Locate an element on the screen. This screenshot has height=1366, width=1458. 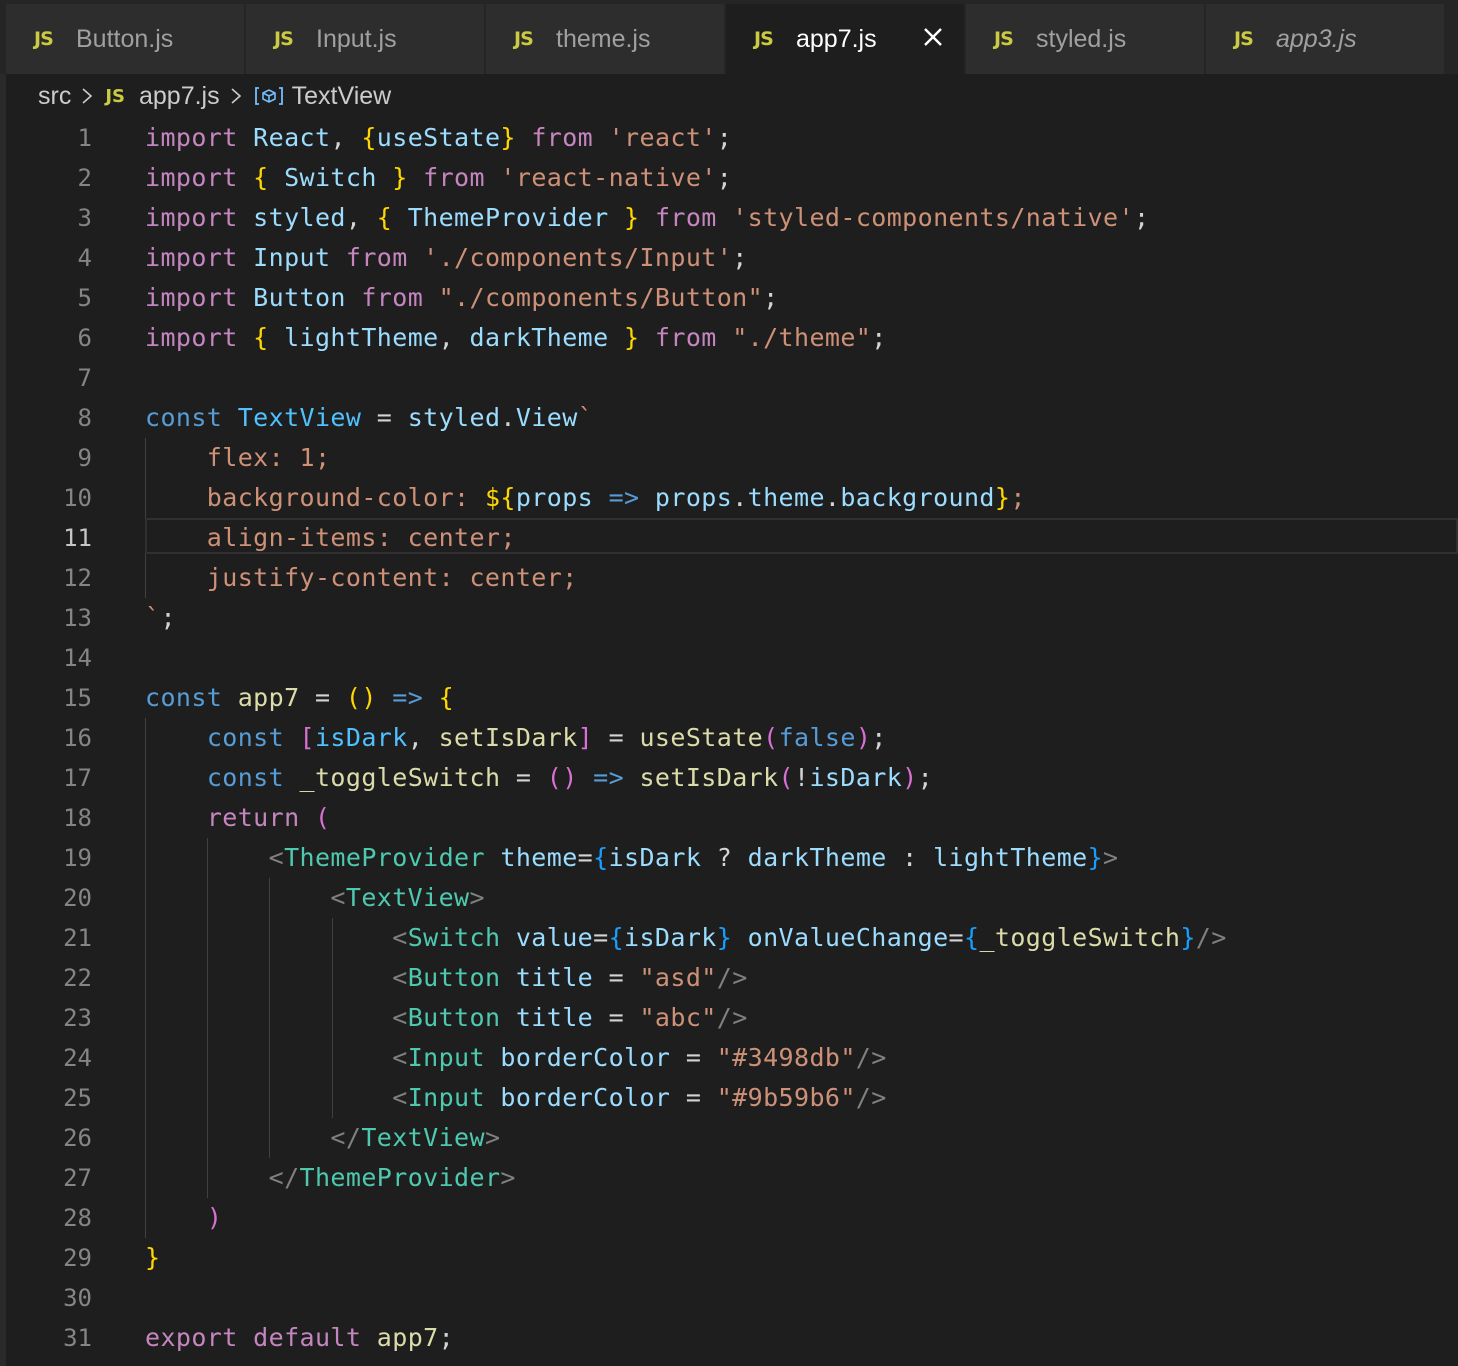
code-line: 24 <Input borderColor = "#3498db"/> is located at coordinates (729, 1058).